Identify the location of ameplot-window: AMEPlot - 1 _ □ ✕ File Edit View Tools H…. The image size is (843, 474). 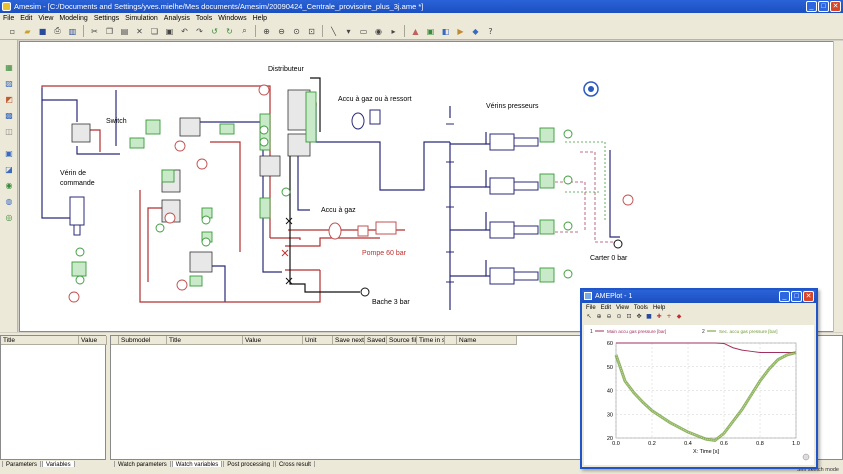
(699, 378).